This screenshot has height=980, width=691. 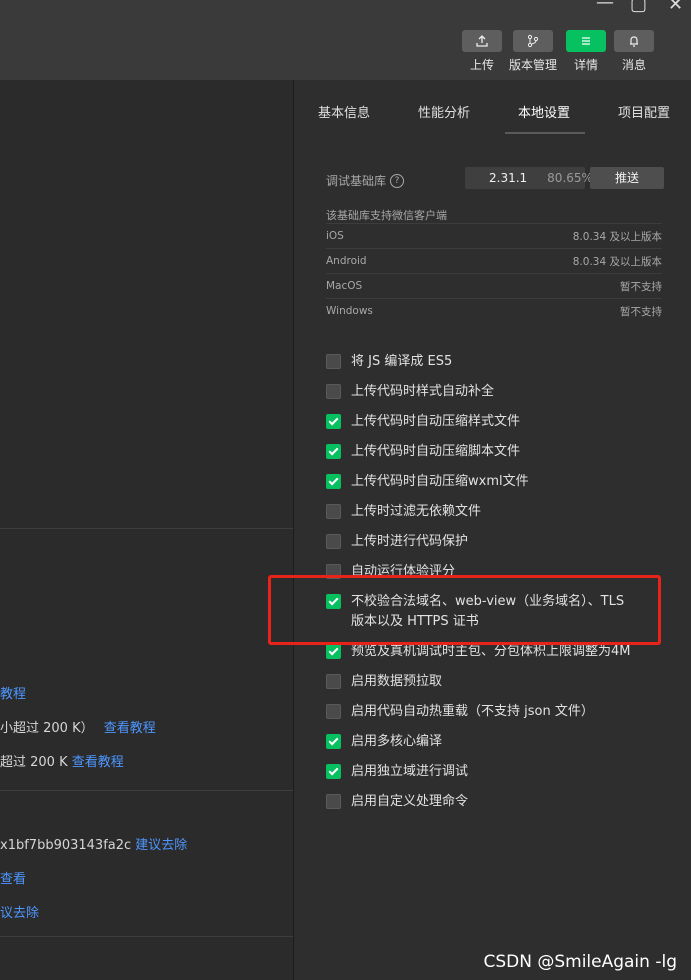 What do you see at coordinates (410, 801) in the screenshot?
I see `option-label: 启用自定义处理命令` at bounding box center [410, 801].